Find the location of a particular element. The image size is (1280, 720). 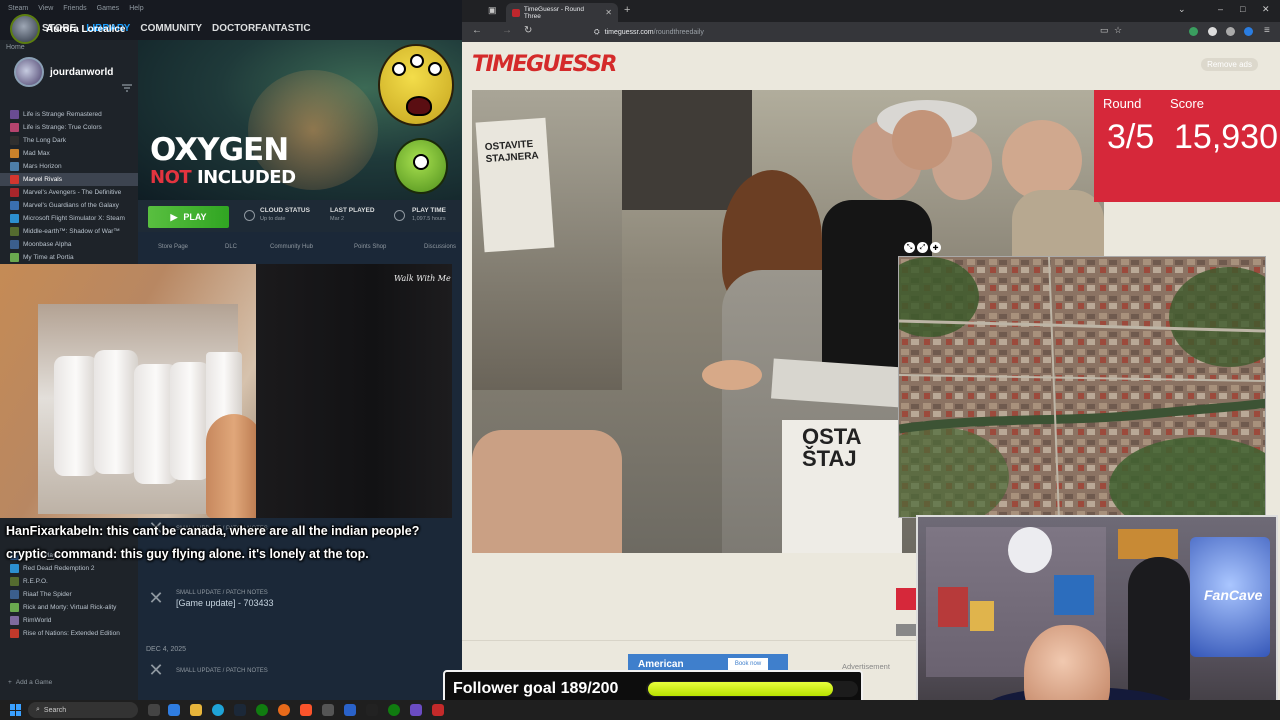

ad-book-button: Book now is located at coordinates (748, 664).